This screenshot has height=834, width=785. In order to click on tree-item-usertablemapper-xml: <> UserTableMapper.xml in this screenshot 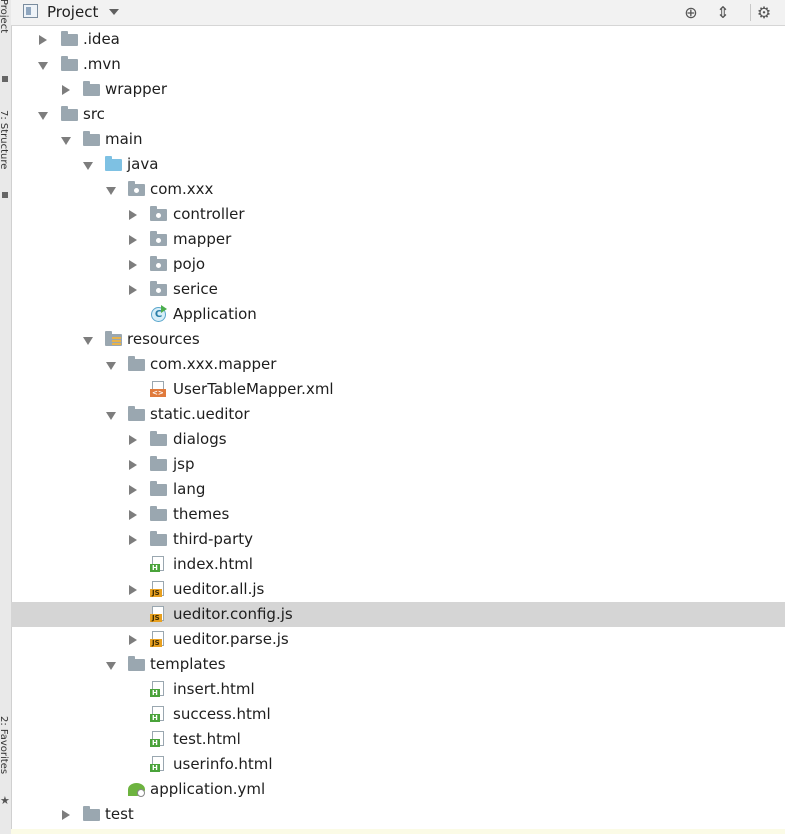, I will do `click(398, 389)`.